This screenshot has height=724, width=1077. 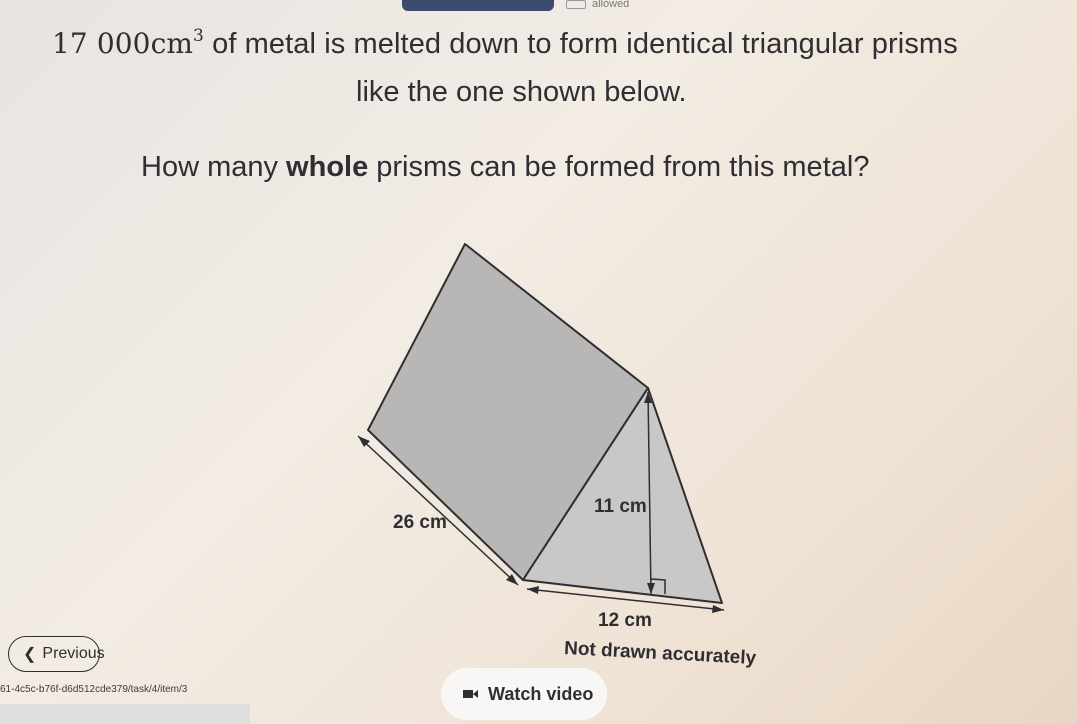 What do you see at coordinates (30, 654) in the screenshot?
I see `chevron-left-icon: ❮` at bounding box center [30, 654].